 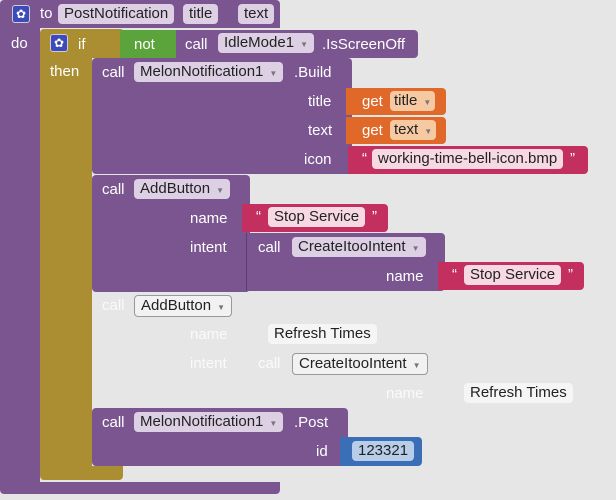 What do you see at coordinates (66, 263) in the screenshot?
I see `if-block-left` at bounding box center [66, 263].